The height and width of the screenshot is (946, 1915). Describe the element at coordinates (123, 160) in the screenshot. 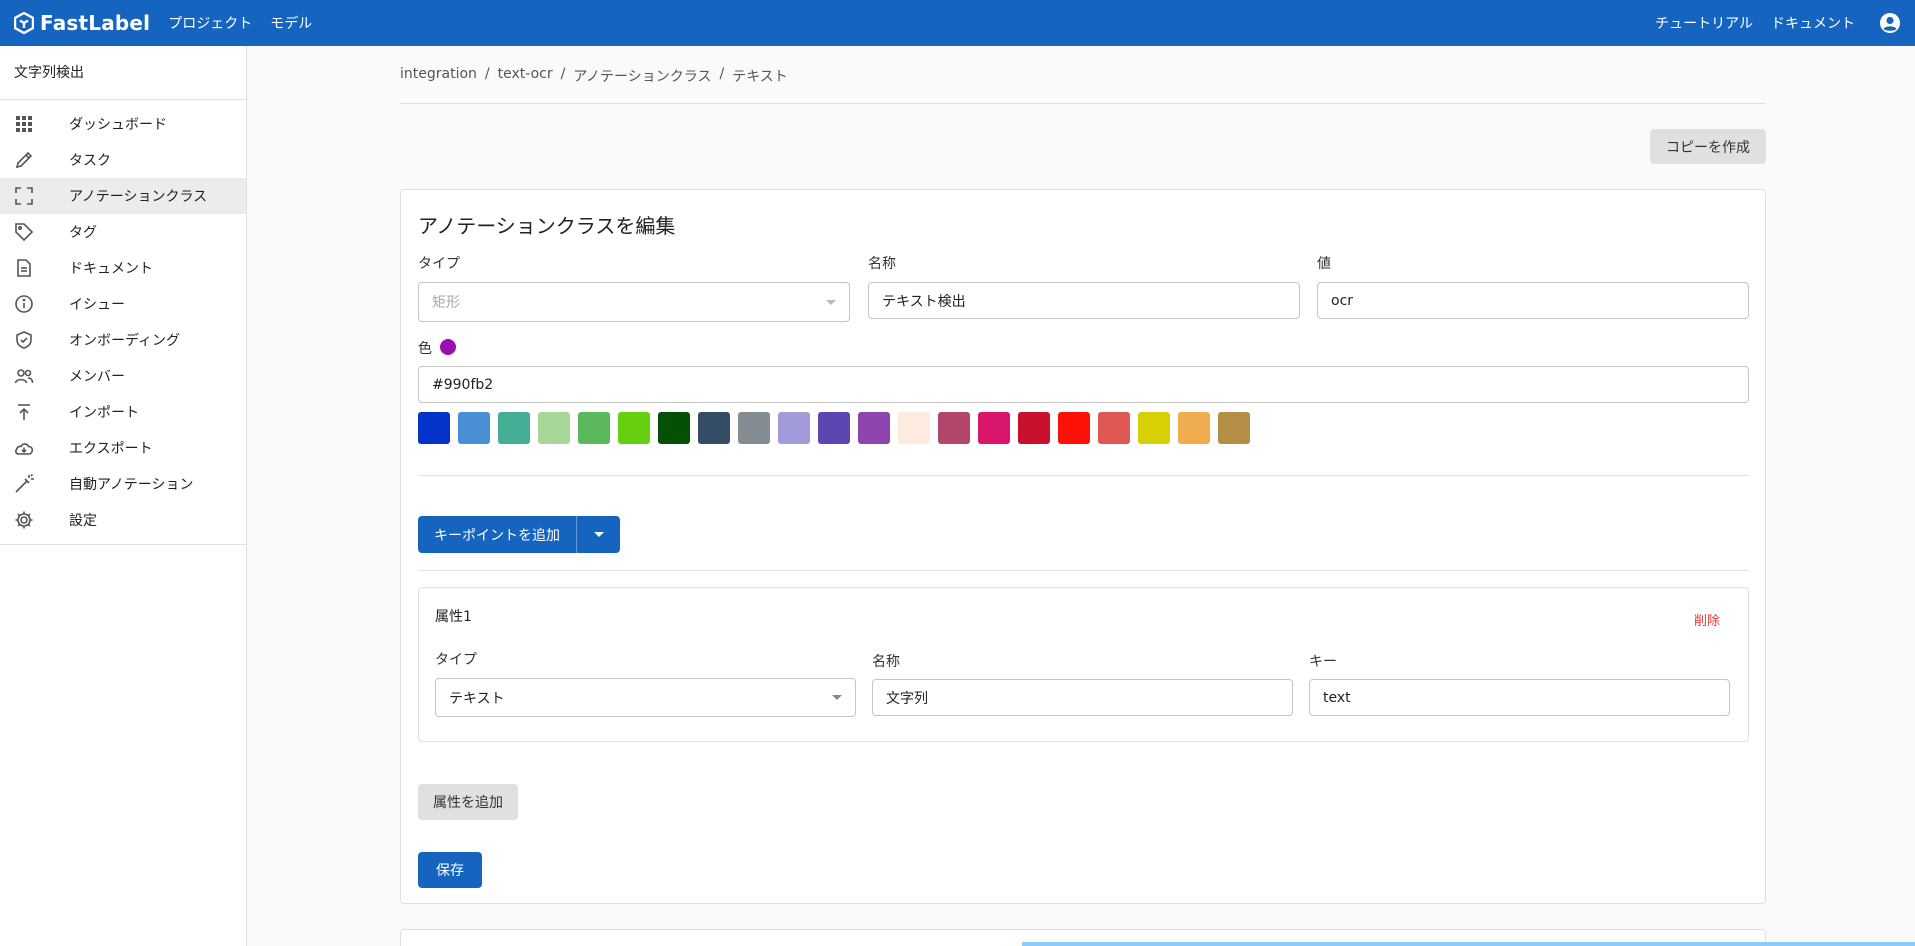

I see `sidebar-item-tasks: タスク` at that location.